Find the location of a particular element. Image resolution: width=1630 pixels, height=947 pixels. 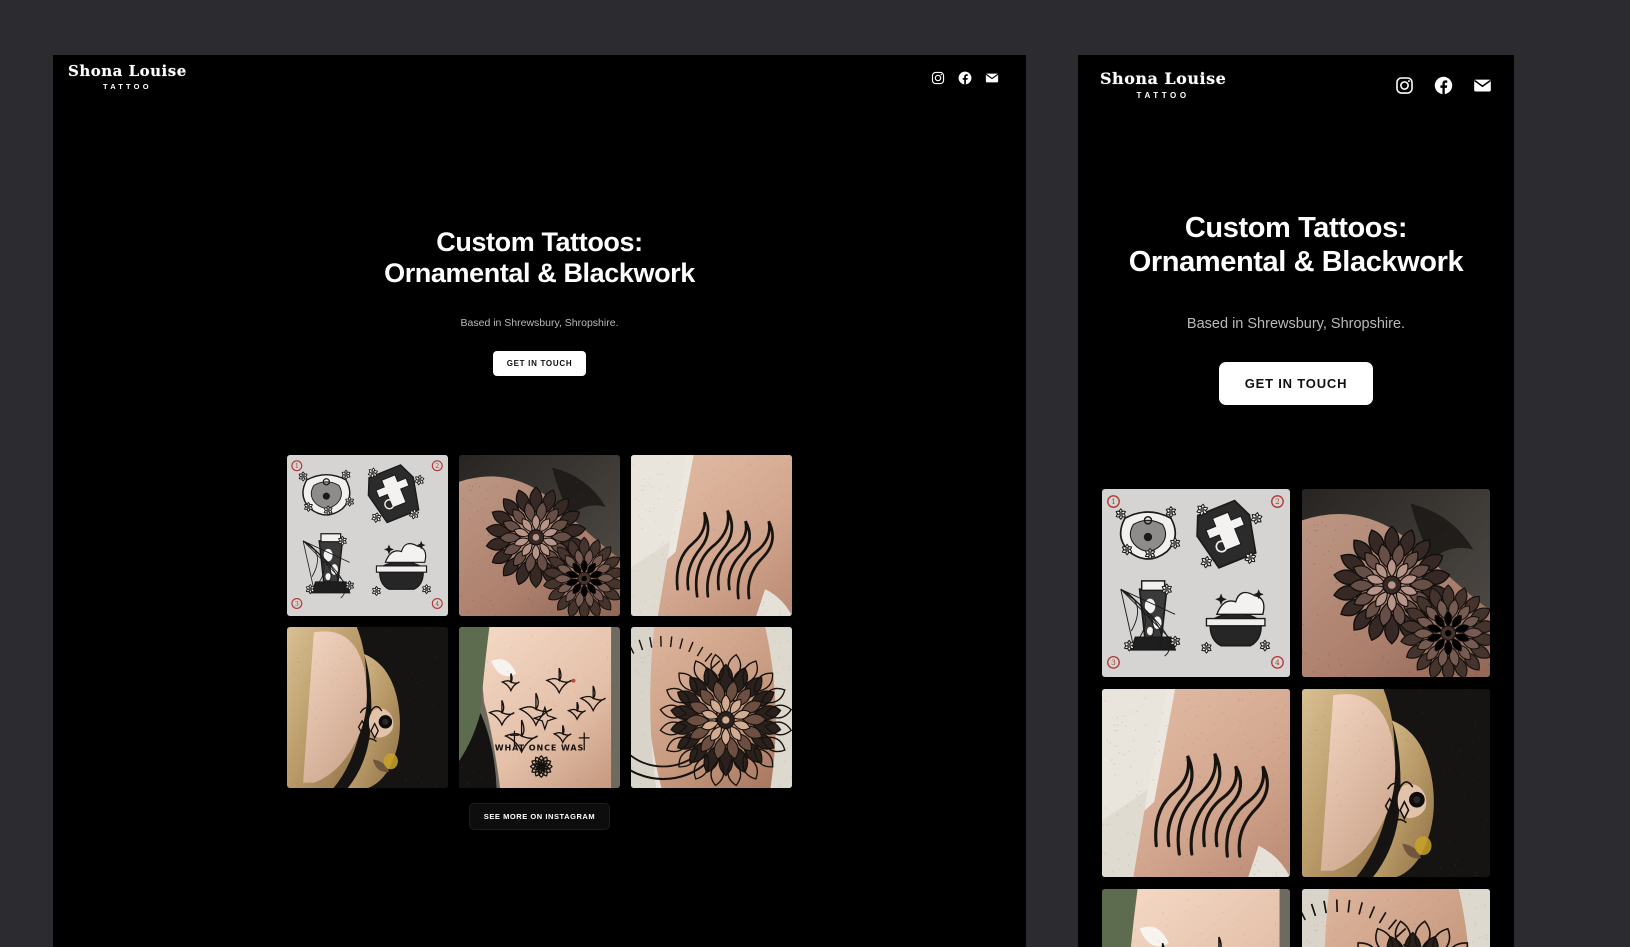

get-in-touch-button: GET IN TOUCH is located at coordinates (539, 363).